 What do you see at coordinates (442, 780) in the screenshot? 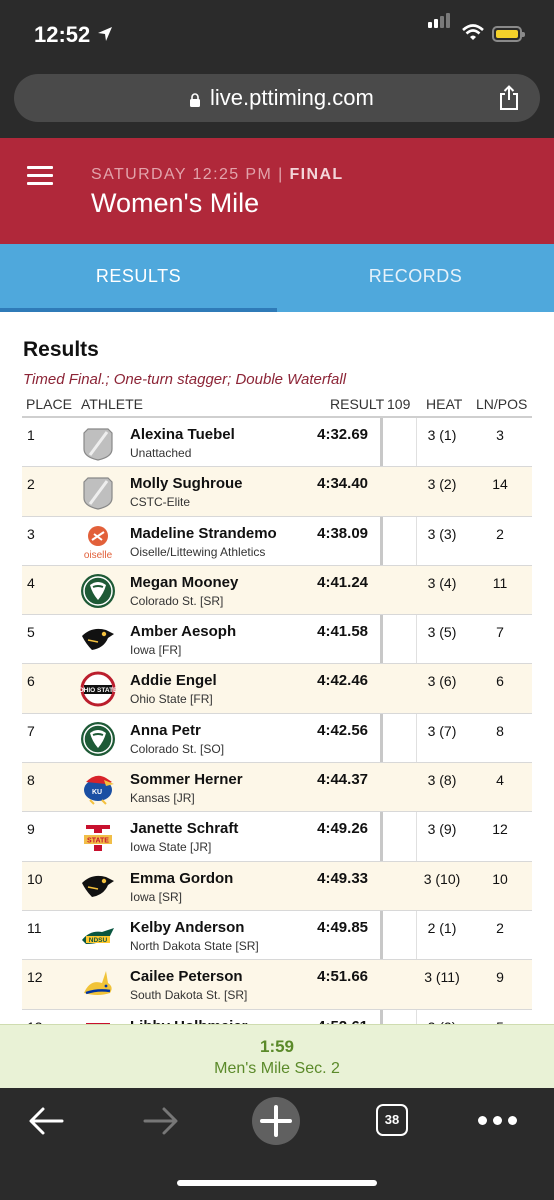
I see `heat-place: 3 (8)` at bounding box center [442, 780].